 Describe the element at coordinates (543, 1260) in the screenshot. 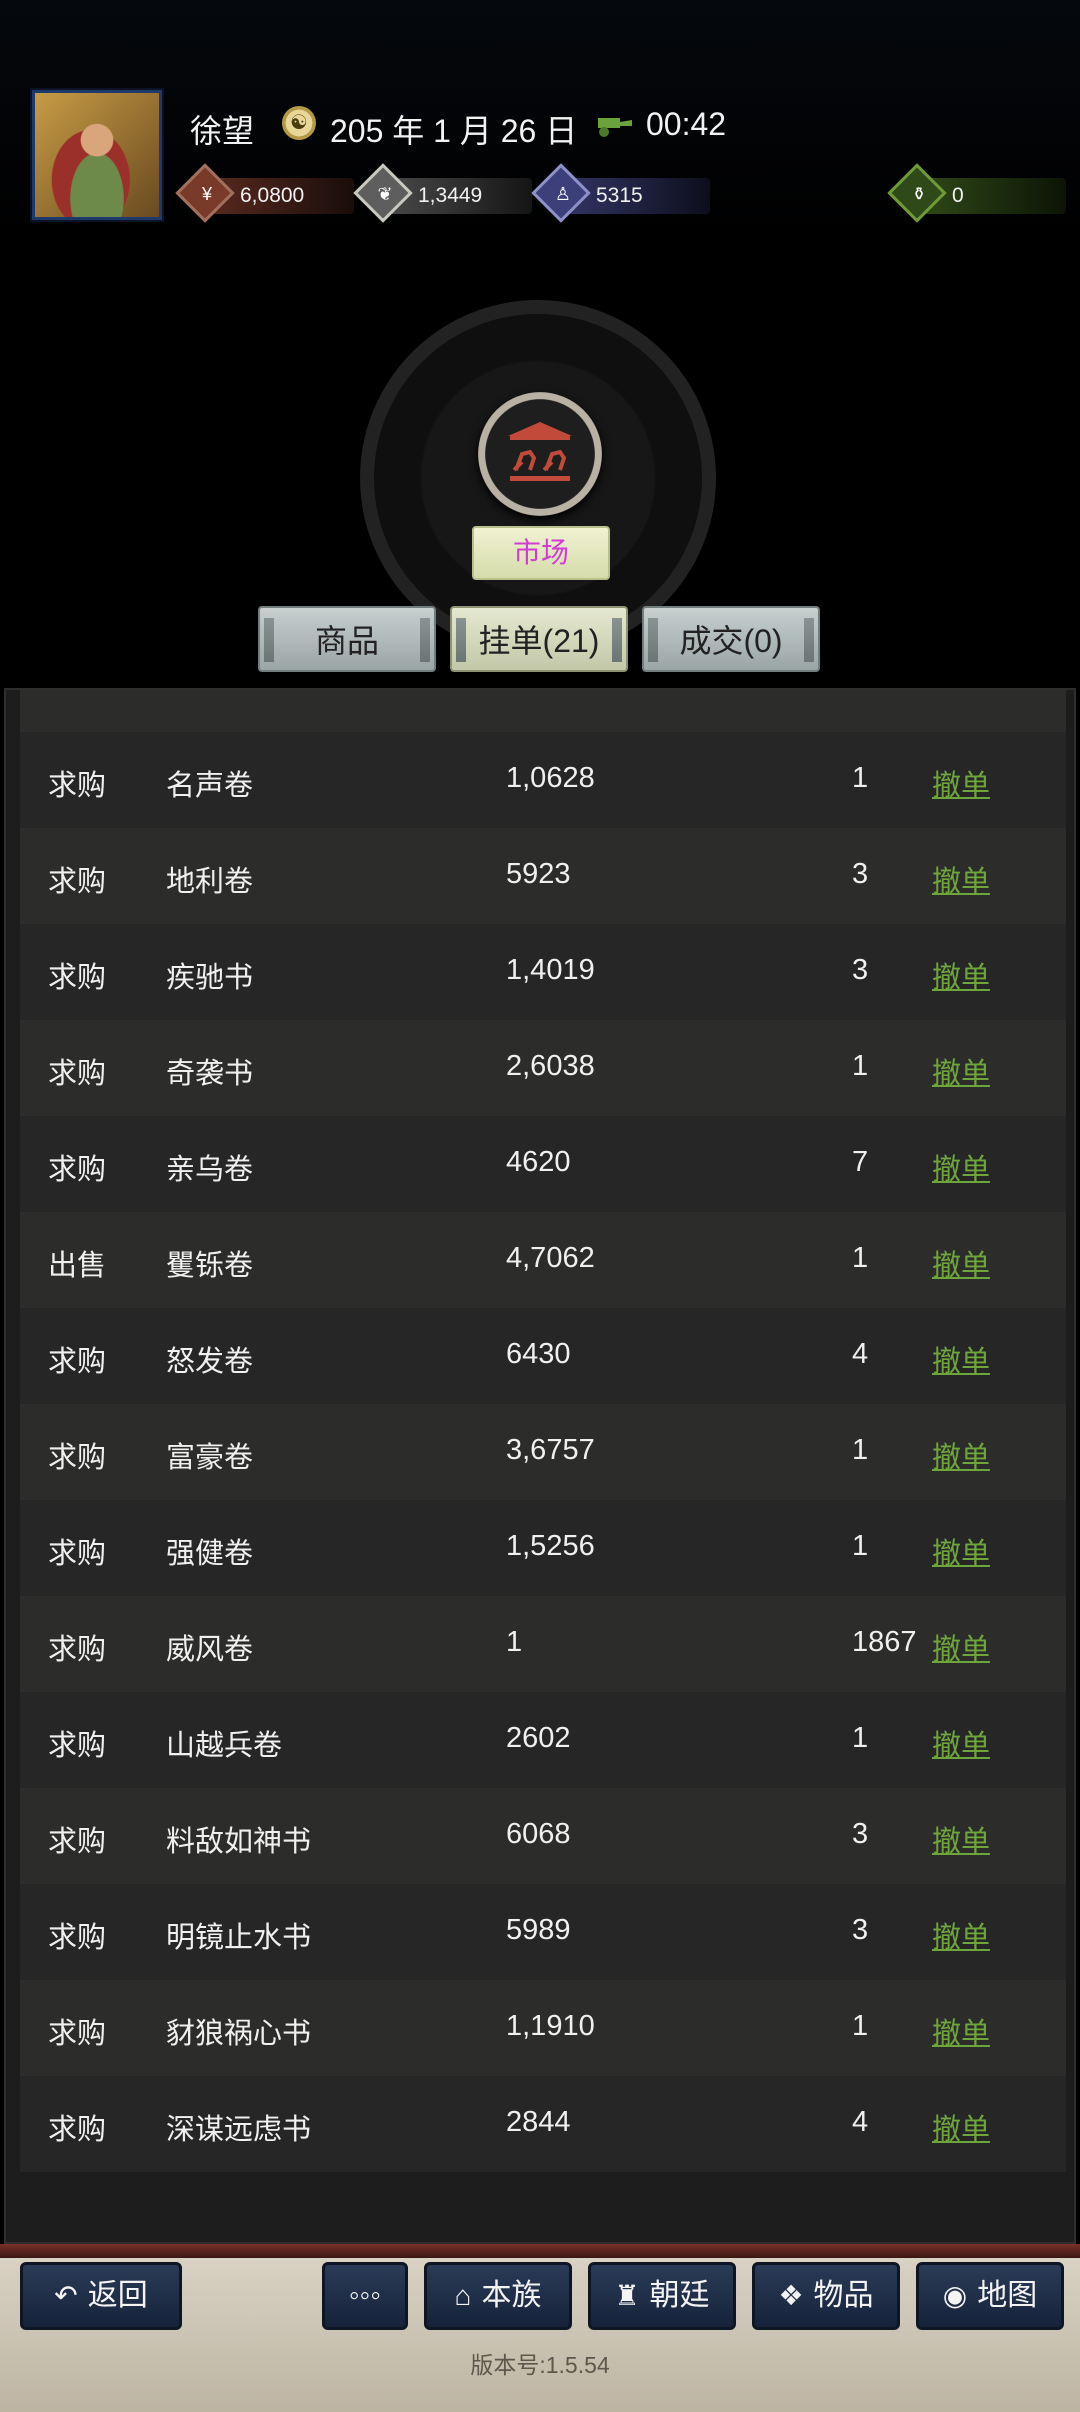

I see `table-row: 出售 矍铄卷 4,7062 1 撤单` at that location.